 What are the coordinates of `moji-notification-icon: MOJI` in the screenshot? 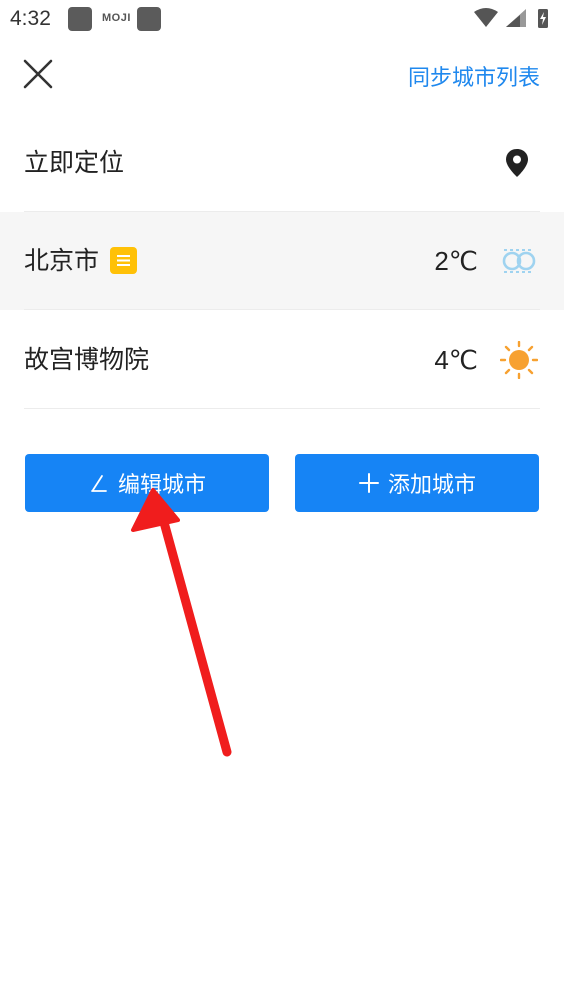 It's located at (116, 18).